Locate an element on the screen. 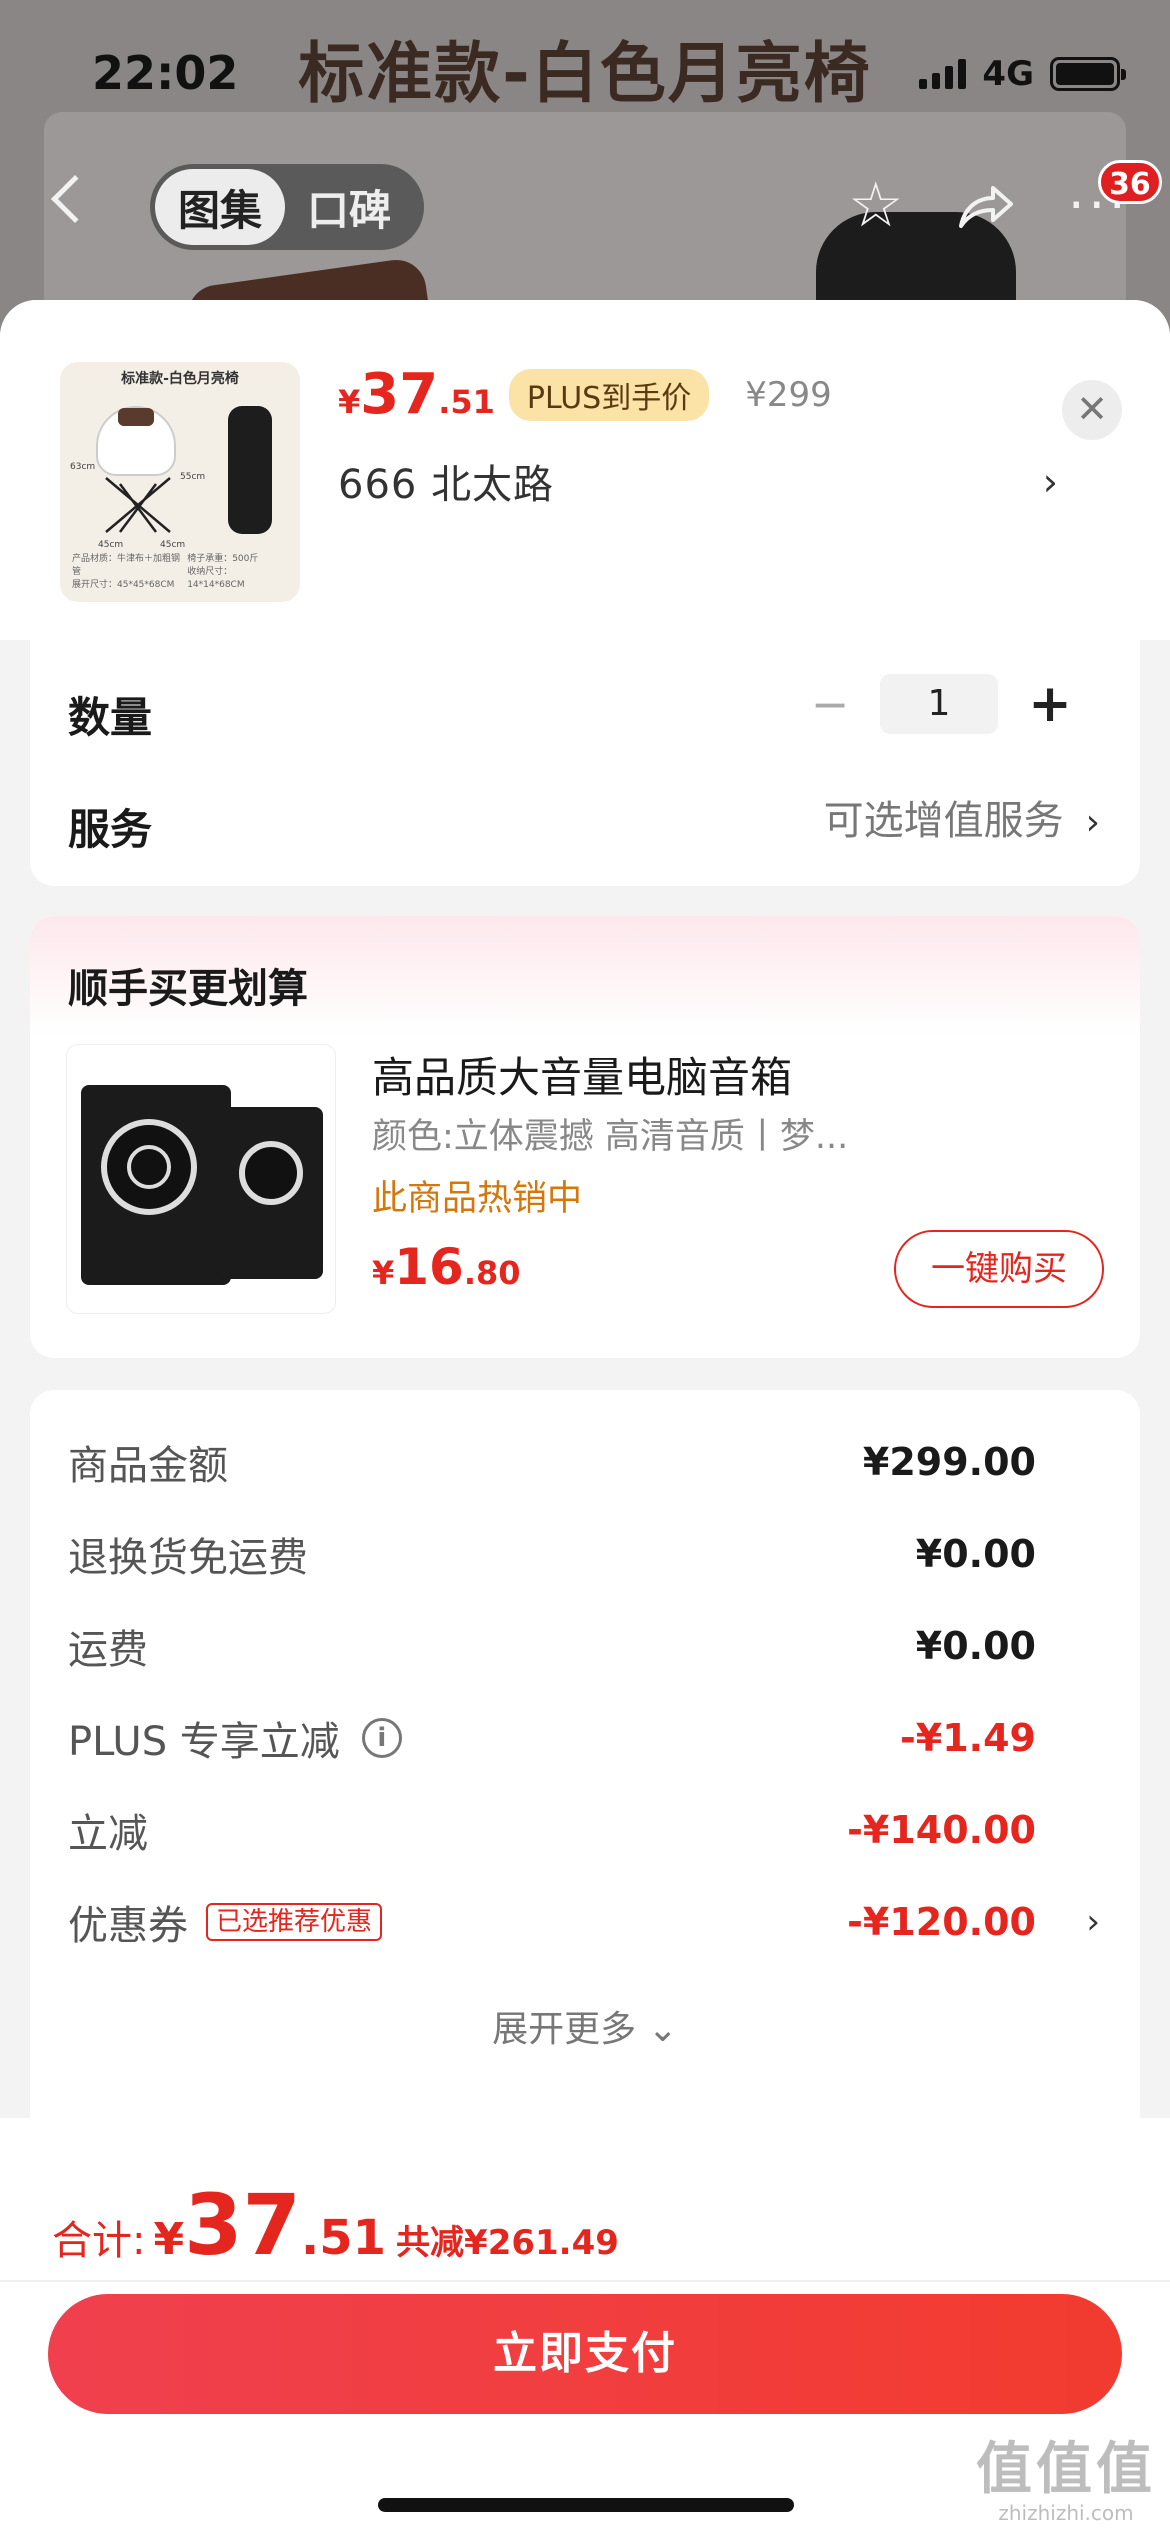 This screenshot has width=1170, height=2532. summary-value: -¥140.00 is located at coordinates (941, 1830).